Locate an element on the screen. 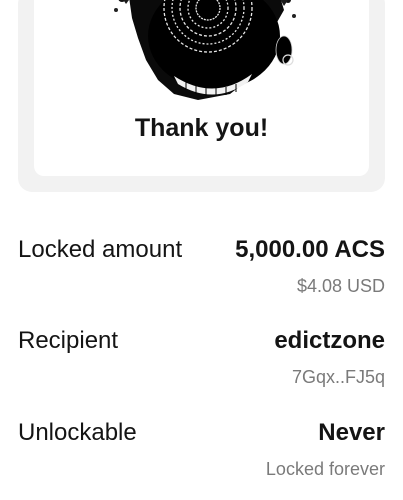  detail-row-unlockable: Unlockable Never Locked forever is located at coordinates (201, 454).